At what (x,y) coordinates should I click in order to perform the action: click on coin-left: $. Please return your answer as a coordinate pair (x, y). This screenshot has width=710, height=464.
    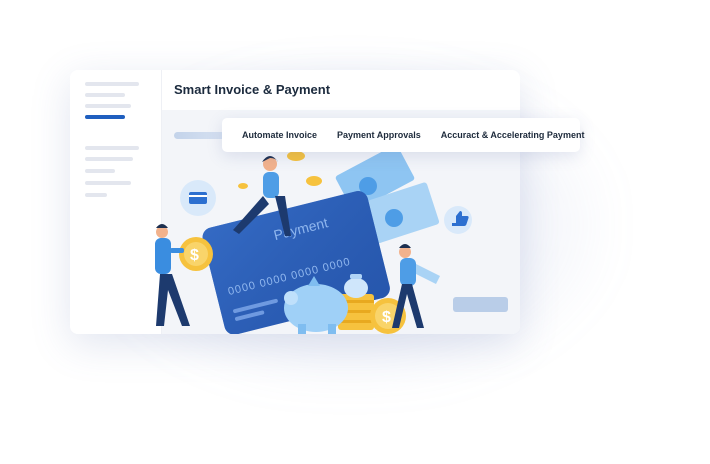
    Looking at the image, I should click on (196, 254).